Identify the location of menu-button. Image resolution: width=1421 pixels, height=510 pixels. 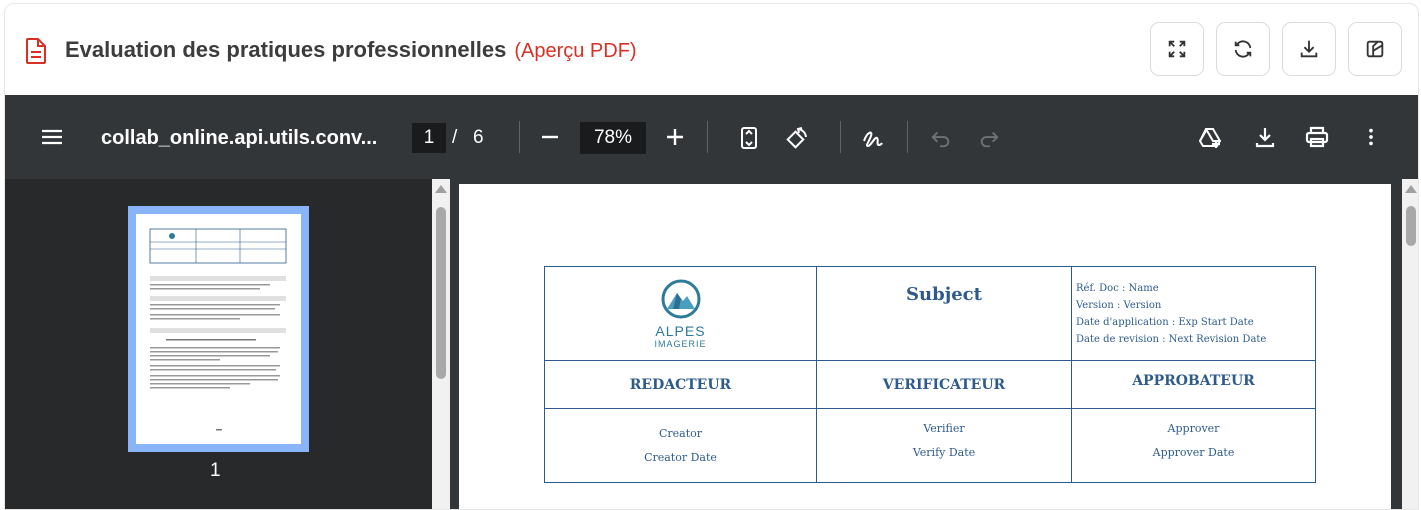
(52, 137).